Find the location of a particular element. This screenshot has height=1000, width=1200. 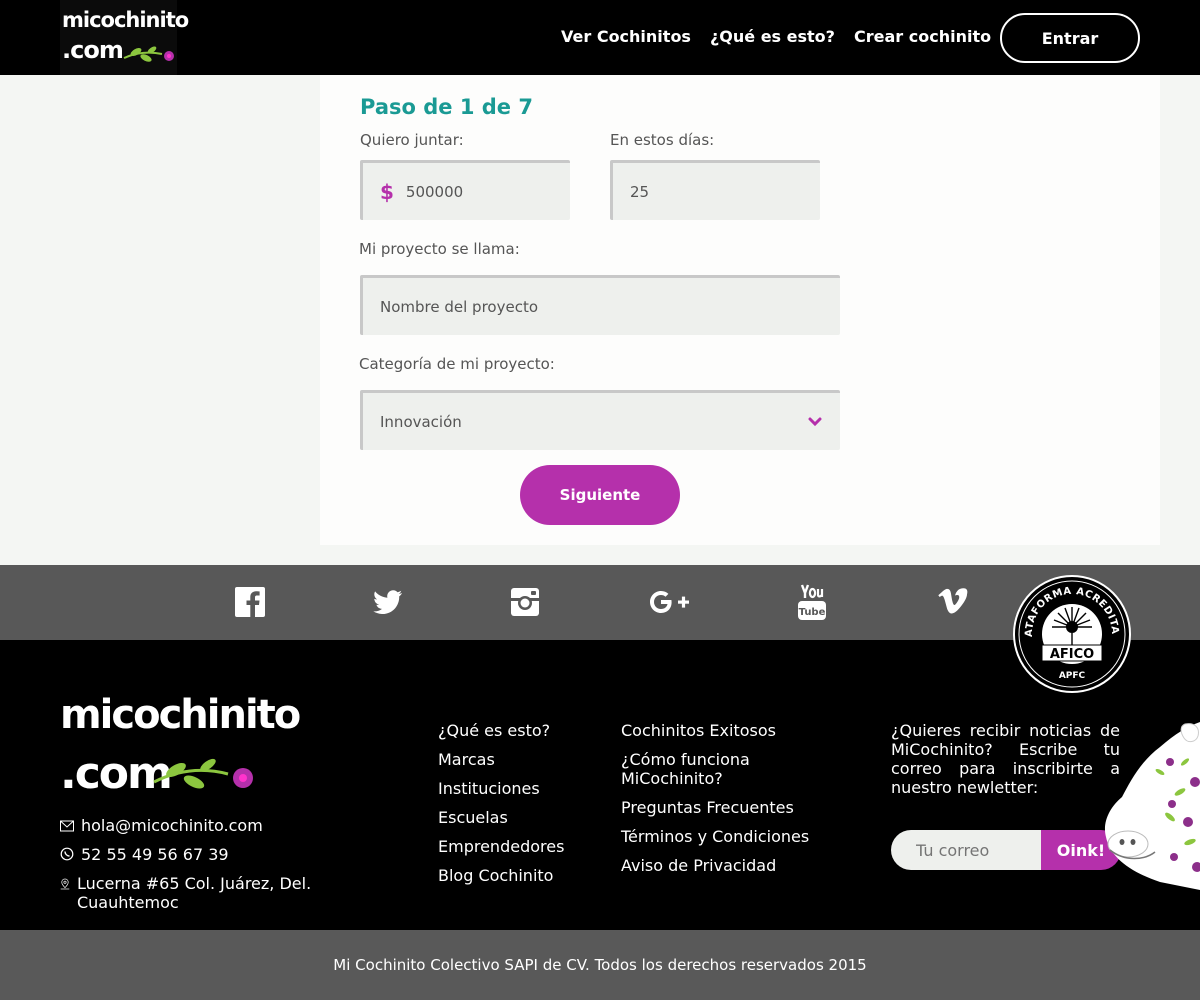

footer-link-preguntas: Preguntas Frecuentes is located at coordinates (707, 807).